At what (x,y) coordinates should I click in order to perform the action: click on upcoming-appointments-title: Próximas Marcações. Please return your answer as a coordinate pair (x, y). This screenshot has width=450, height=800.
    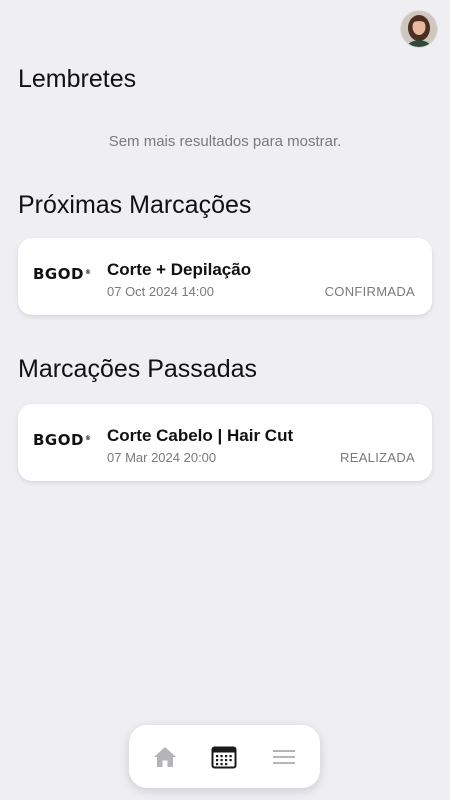
    Looking at the image, I should click on (135, 205).